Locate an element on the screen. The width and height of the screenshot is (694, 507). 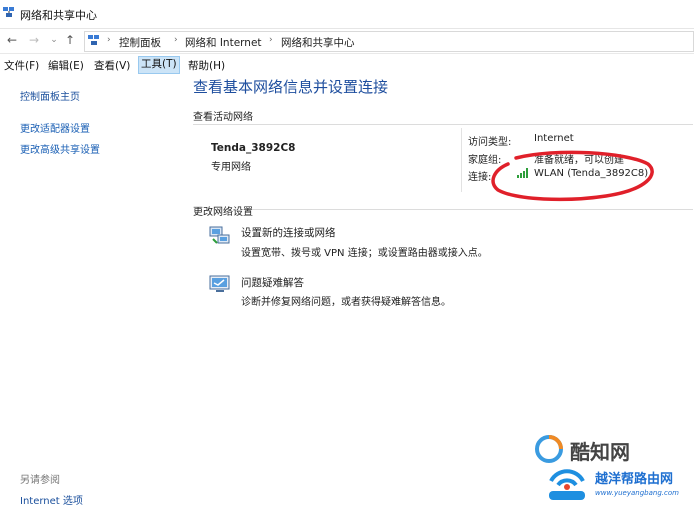
active-networks-heading: 查看活动网络 is located at coordinates (223, 117).